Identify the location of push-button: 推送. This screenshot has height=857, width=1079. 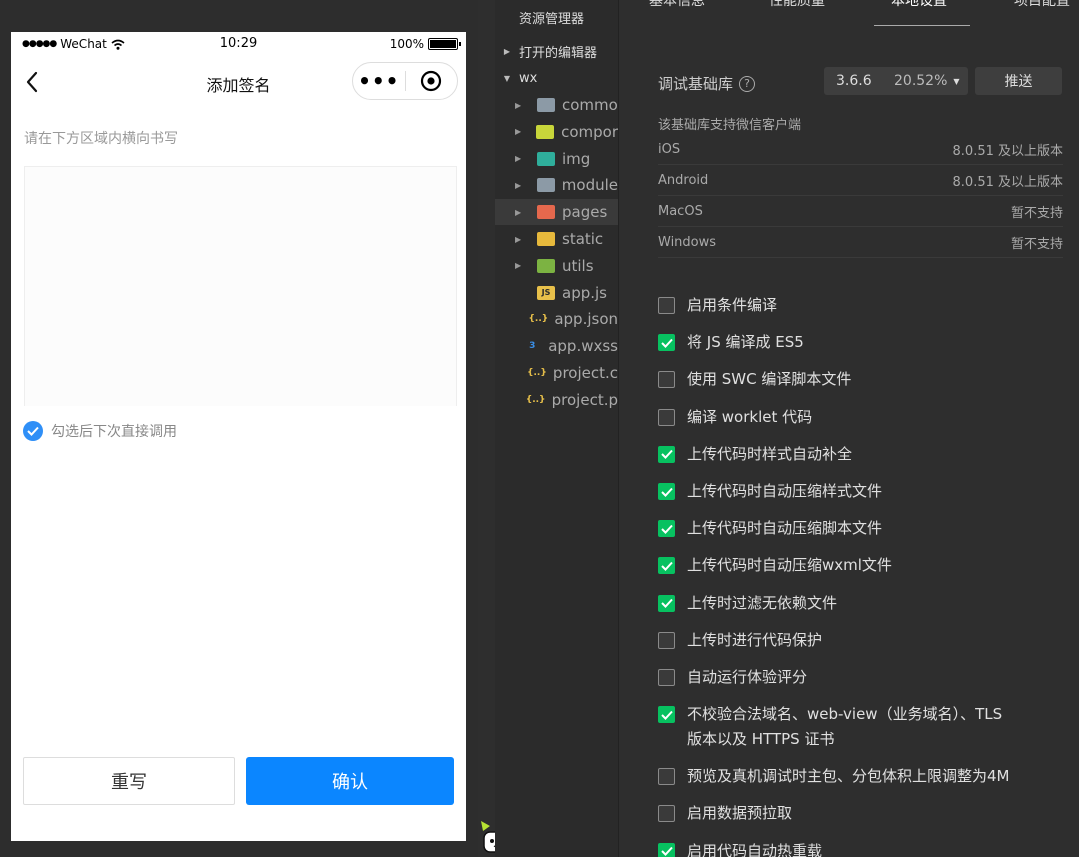
(1018, 81).